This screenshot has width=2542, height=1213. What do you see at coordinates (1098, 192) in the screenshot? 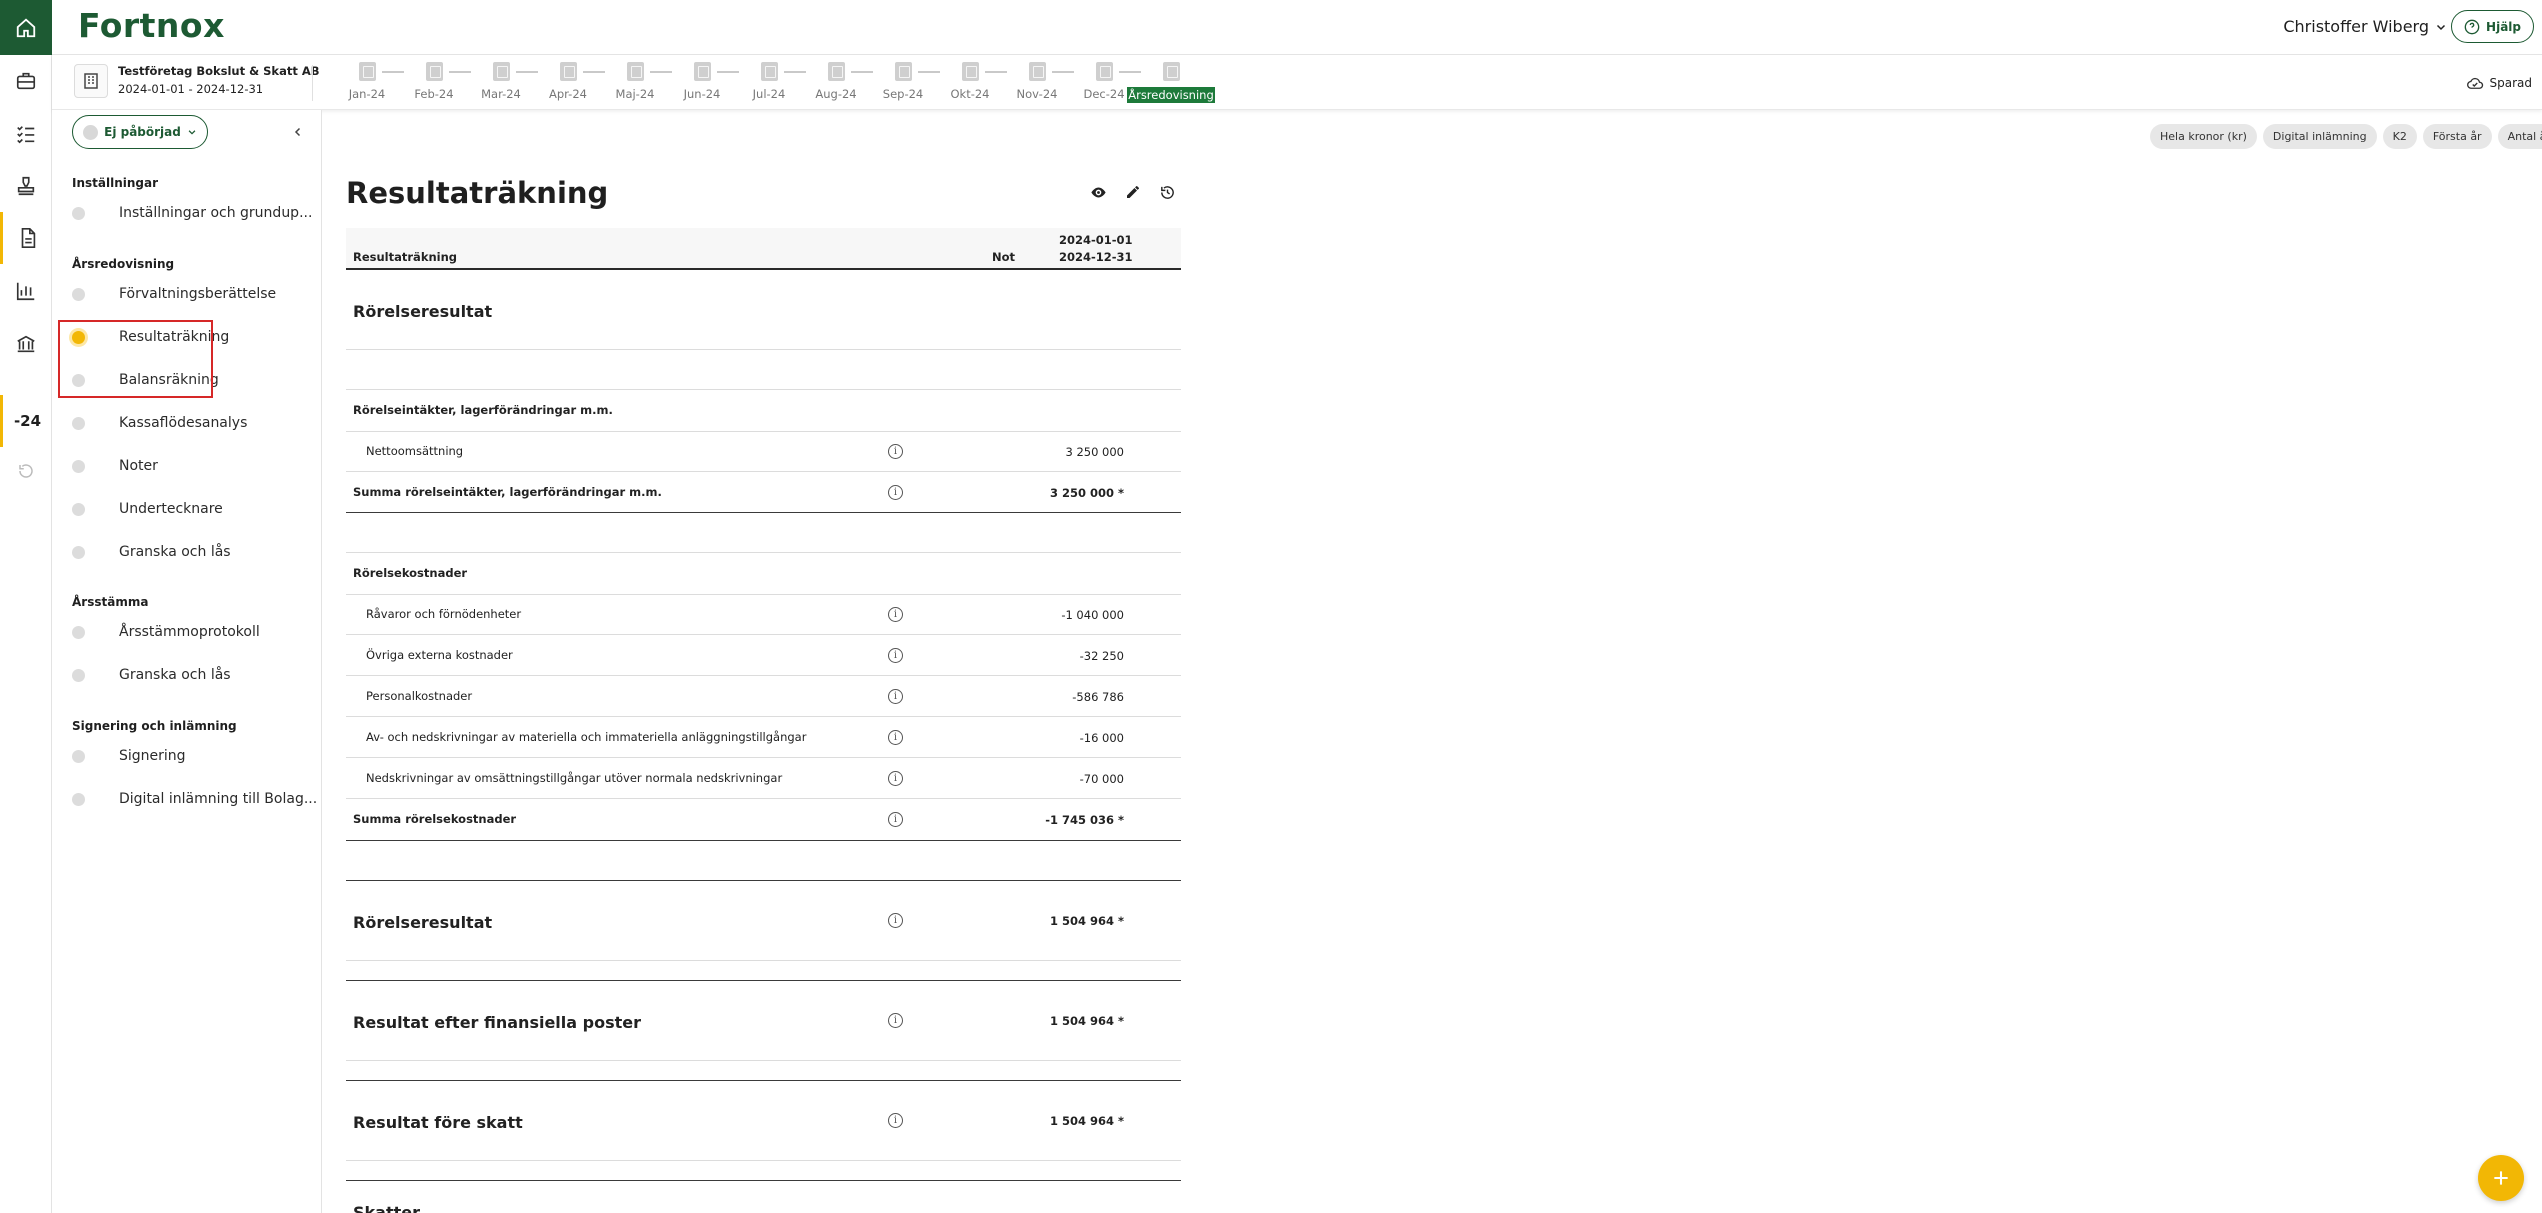
I see `eye-icon` at bounding box center [1098, 192].